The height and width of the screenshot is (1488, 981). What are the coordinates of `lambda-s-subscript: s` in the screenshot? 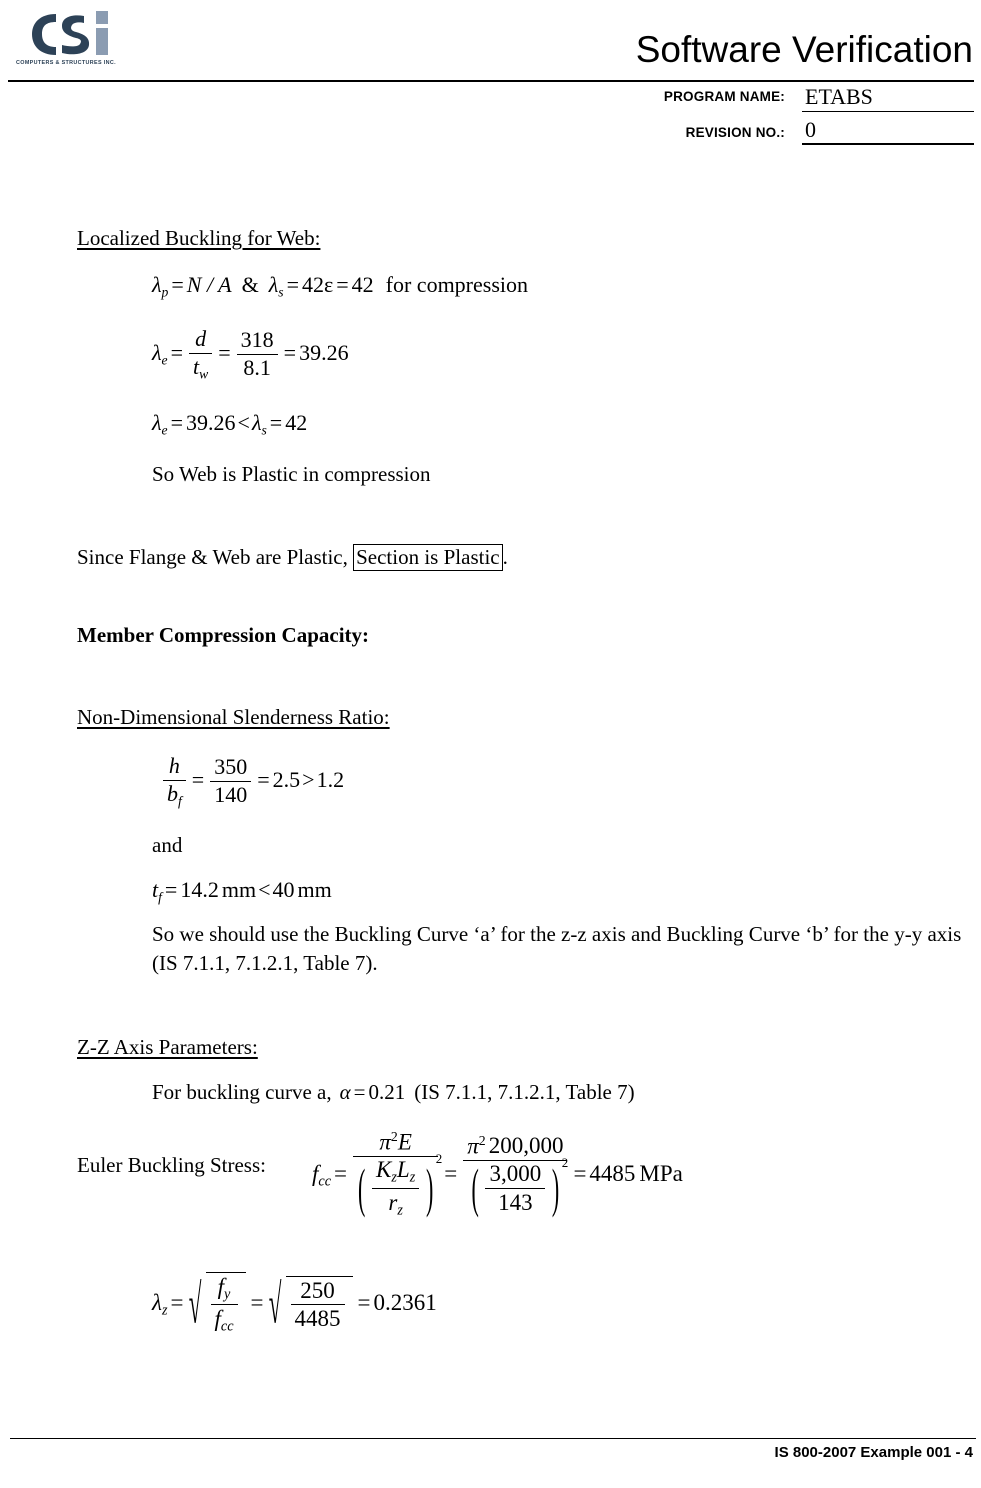 It's located at (281, 292).